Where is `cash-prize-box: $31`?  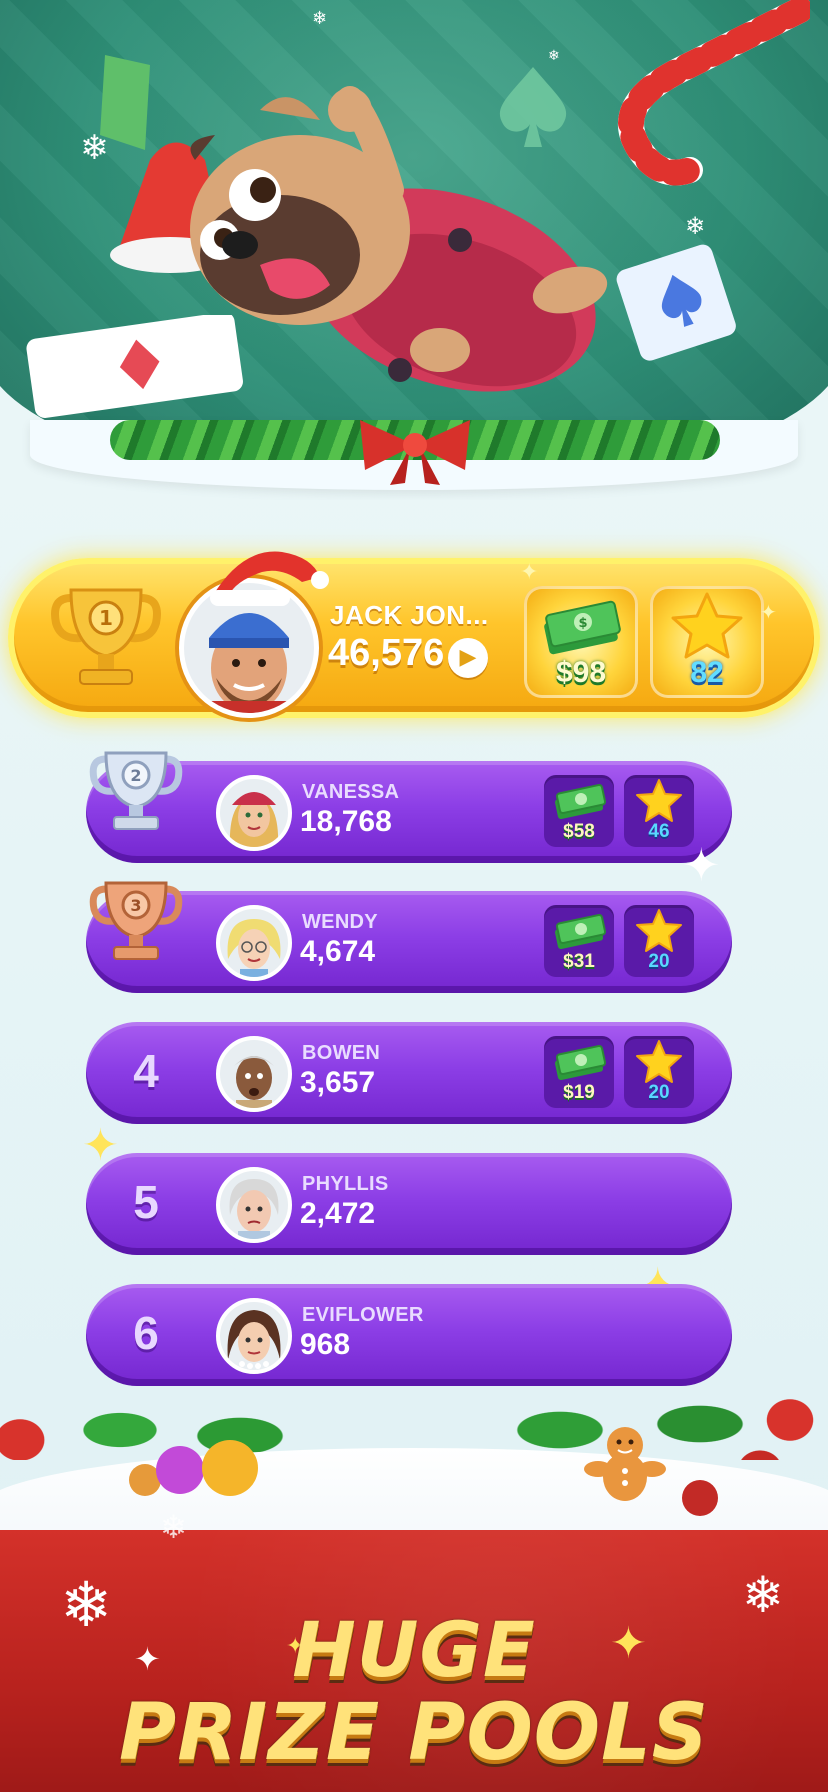 cash-prize-box: $31 is located at coordinates (579, 941).